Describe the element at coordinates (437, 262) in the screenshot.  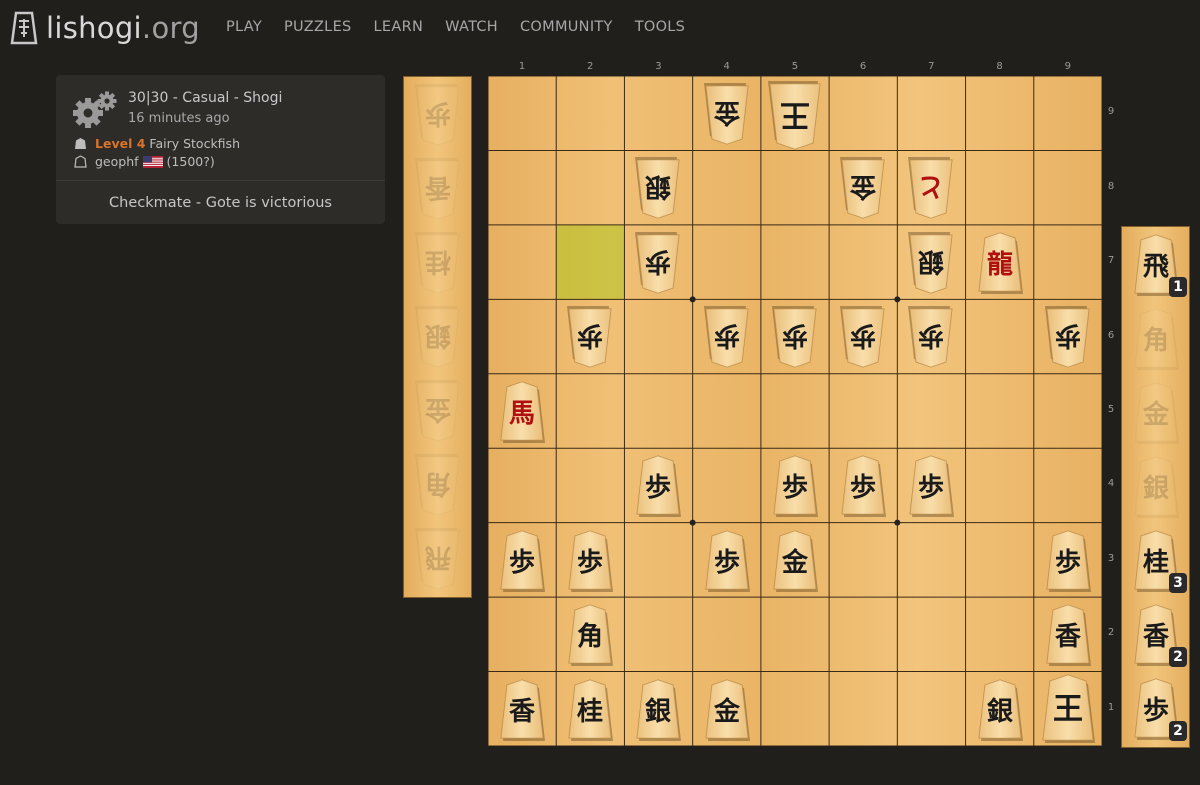
I see `gote-hand-slot: 桂` at that location.